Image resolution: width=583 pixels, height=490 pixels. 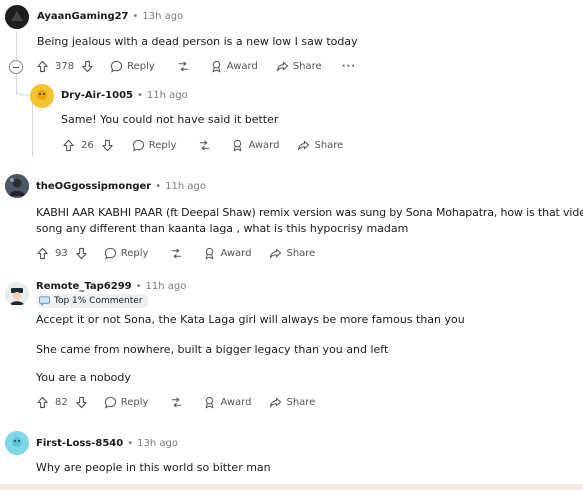 I want to click on vote-count: 82, so click(x=61, y=402).